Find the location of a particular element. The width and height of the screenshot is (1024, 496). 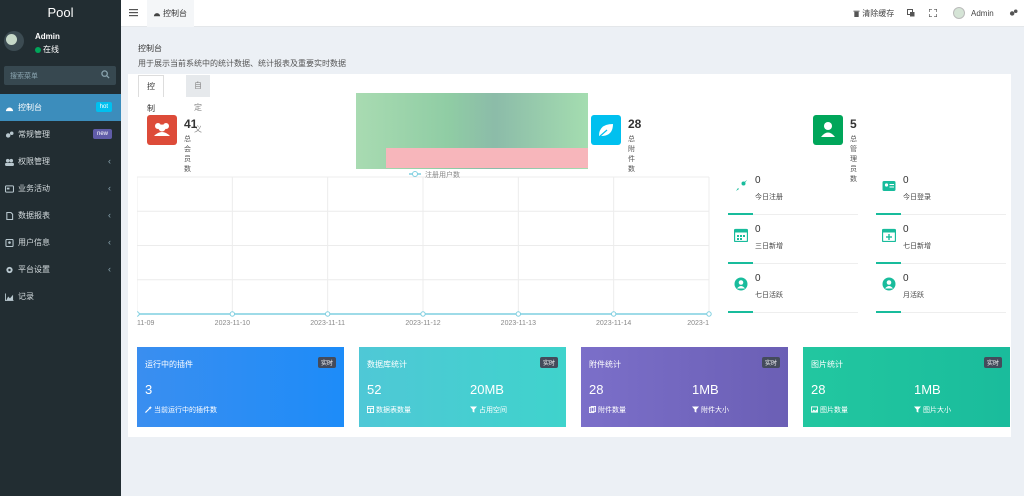

group-icon is located at coordinates (9, 162).